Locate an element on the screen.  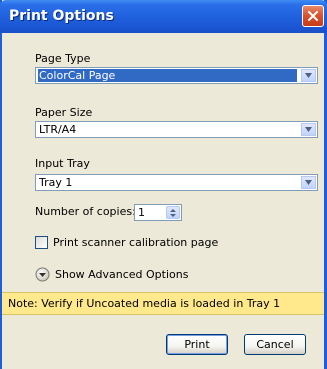
paper-size-label: Paper Size is located at coordinates (64, 112).